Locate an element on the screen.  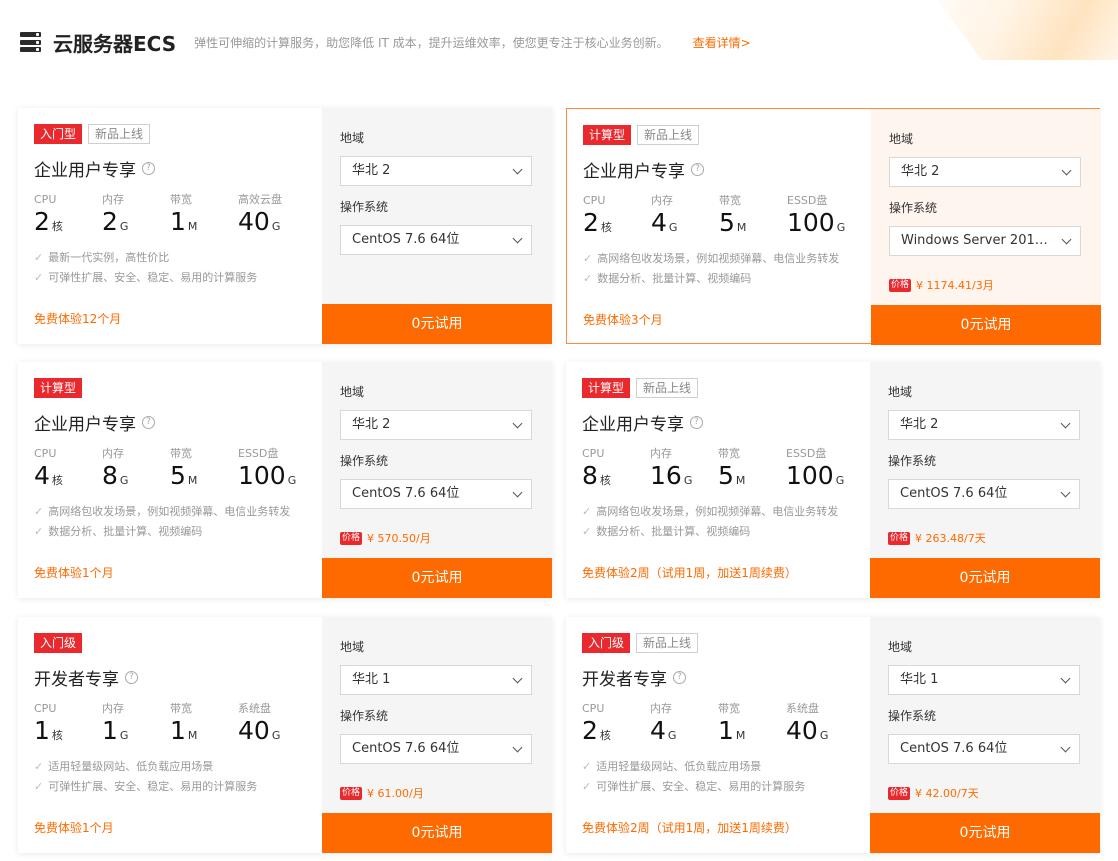
spec-value: 40 is located at coordinates (254, 221).